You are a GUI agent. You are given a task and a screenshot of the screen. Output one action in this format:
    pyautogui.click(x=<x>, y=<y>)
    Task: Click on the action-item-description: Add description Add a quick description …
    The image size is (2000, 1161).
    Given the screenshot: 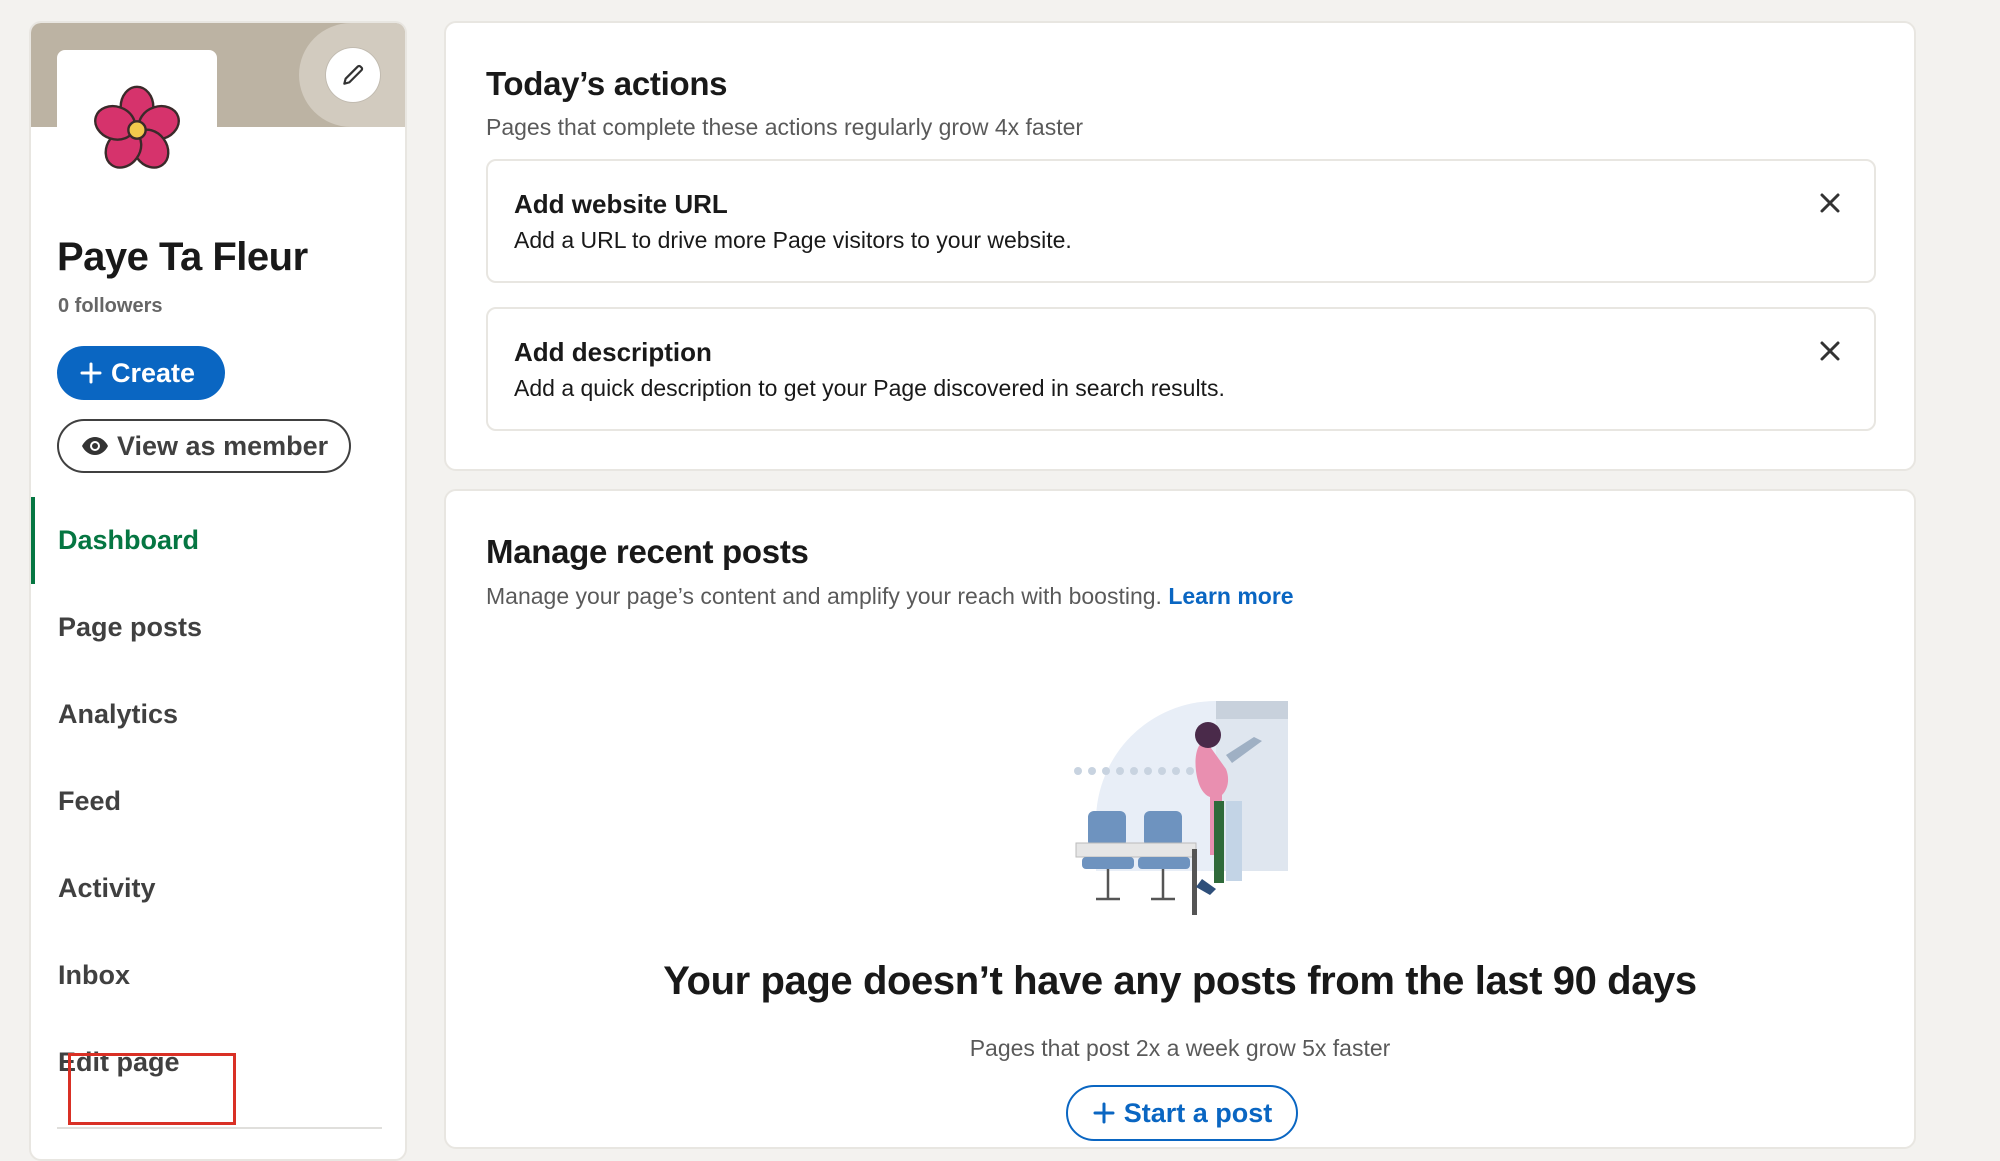 What is the action you would take?
    pyautogui.click(x=1181, y=369)
    